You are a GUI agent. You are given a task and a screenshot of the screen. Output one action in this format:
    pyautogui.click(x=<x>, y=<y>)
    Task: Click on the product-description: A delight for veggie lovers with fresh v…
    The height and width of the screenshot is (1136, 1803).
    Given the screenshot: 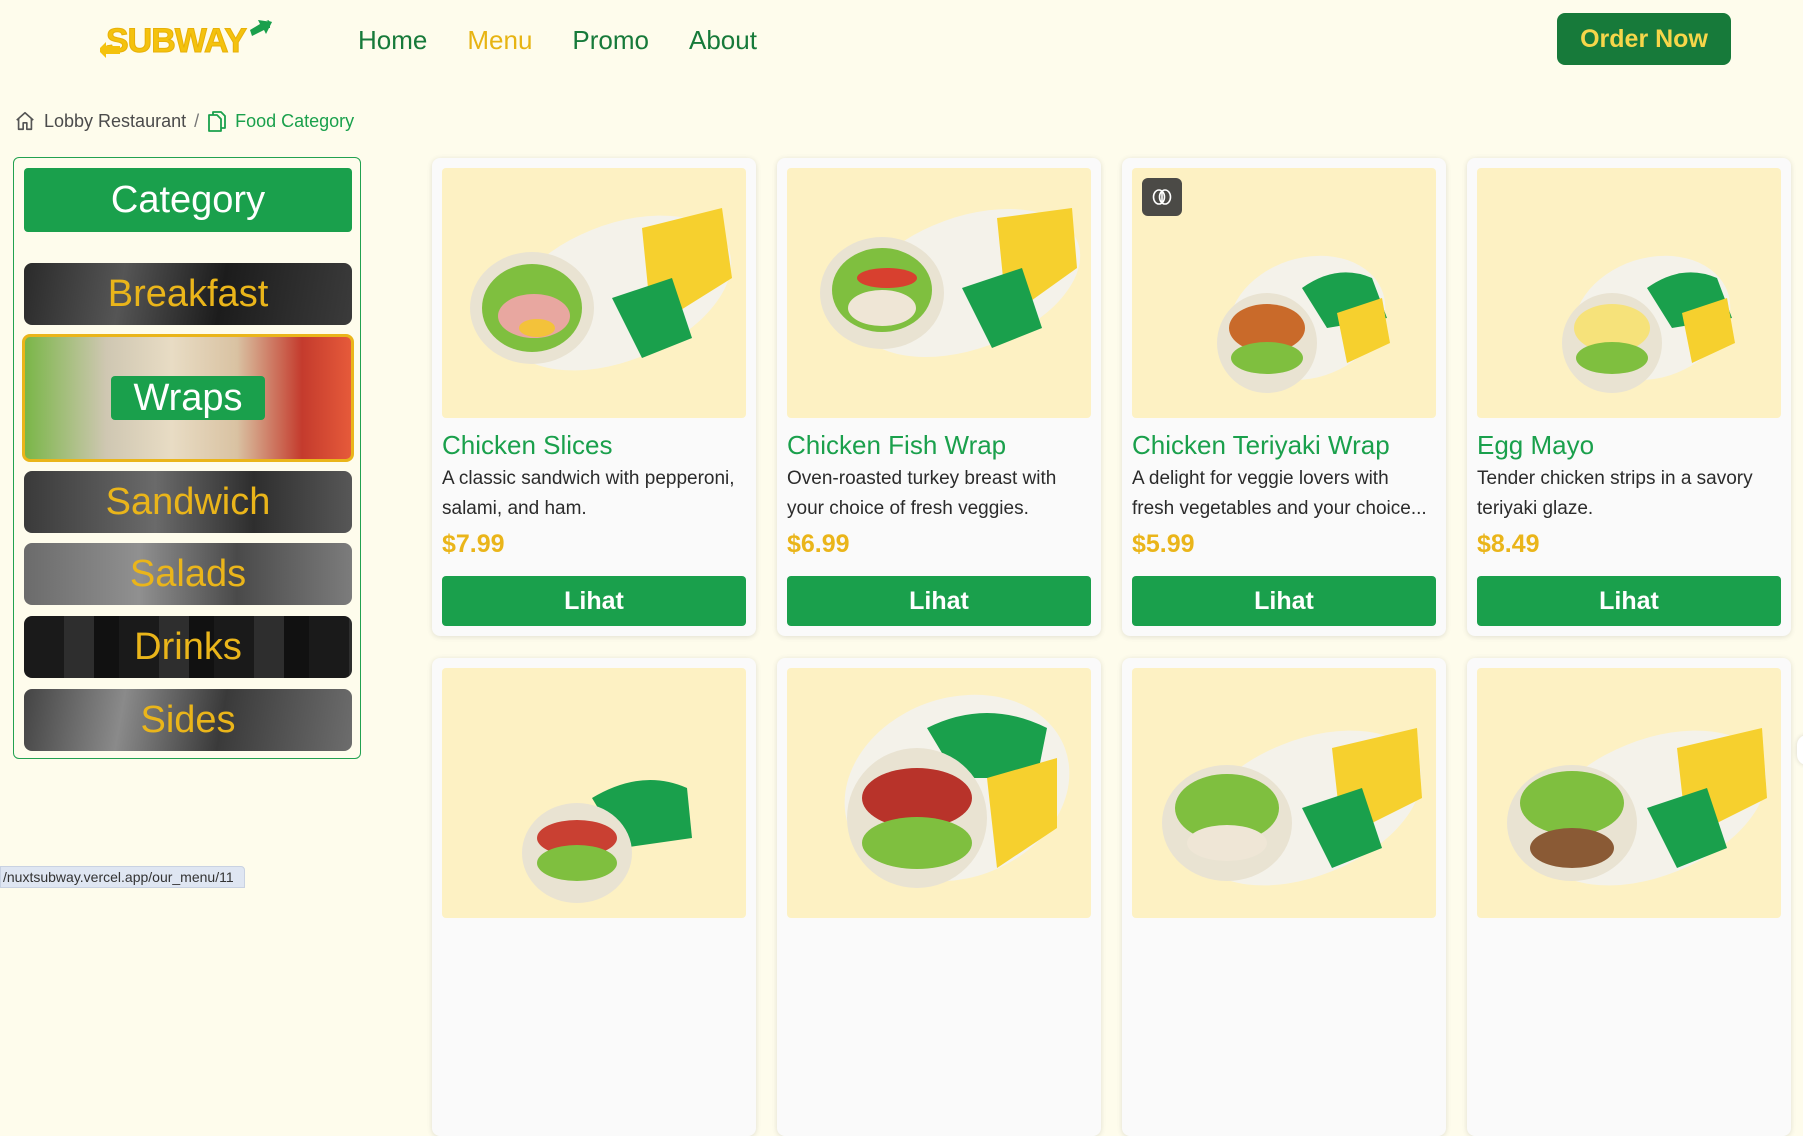 What is the action you would take?
    pyautogui.click(x=1279, y=493)
    